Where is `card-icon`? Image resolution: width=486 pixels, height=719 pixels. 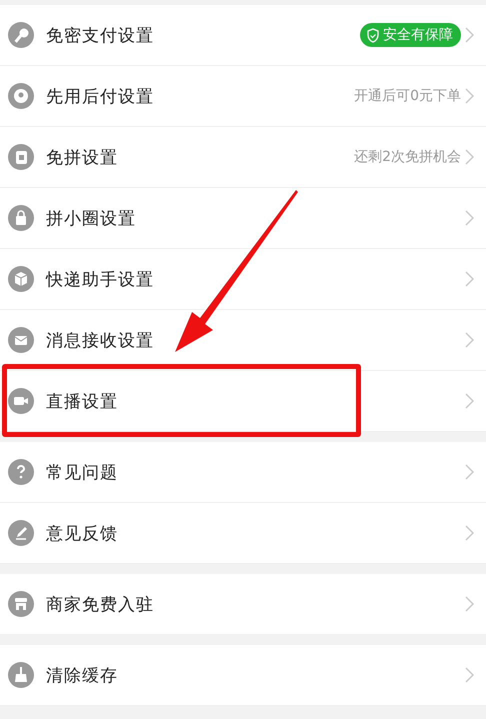
card-icon is located at coordinates (21, 157).